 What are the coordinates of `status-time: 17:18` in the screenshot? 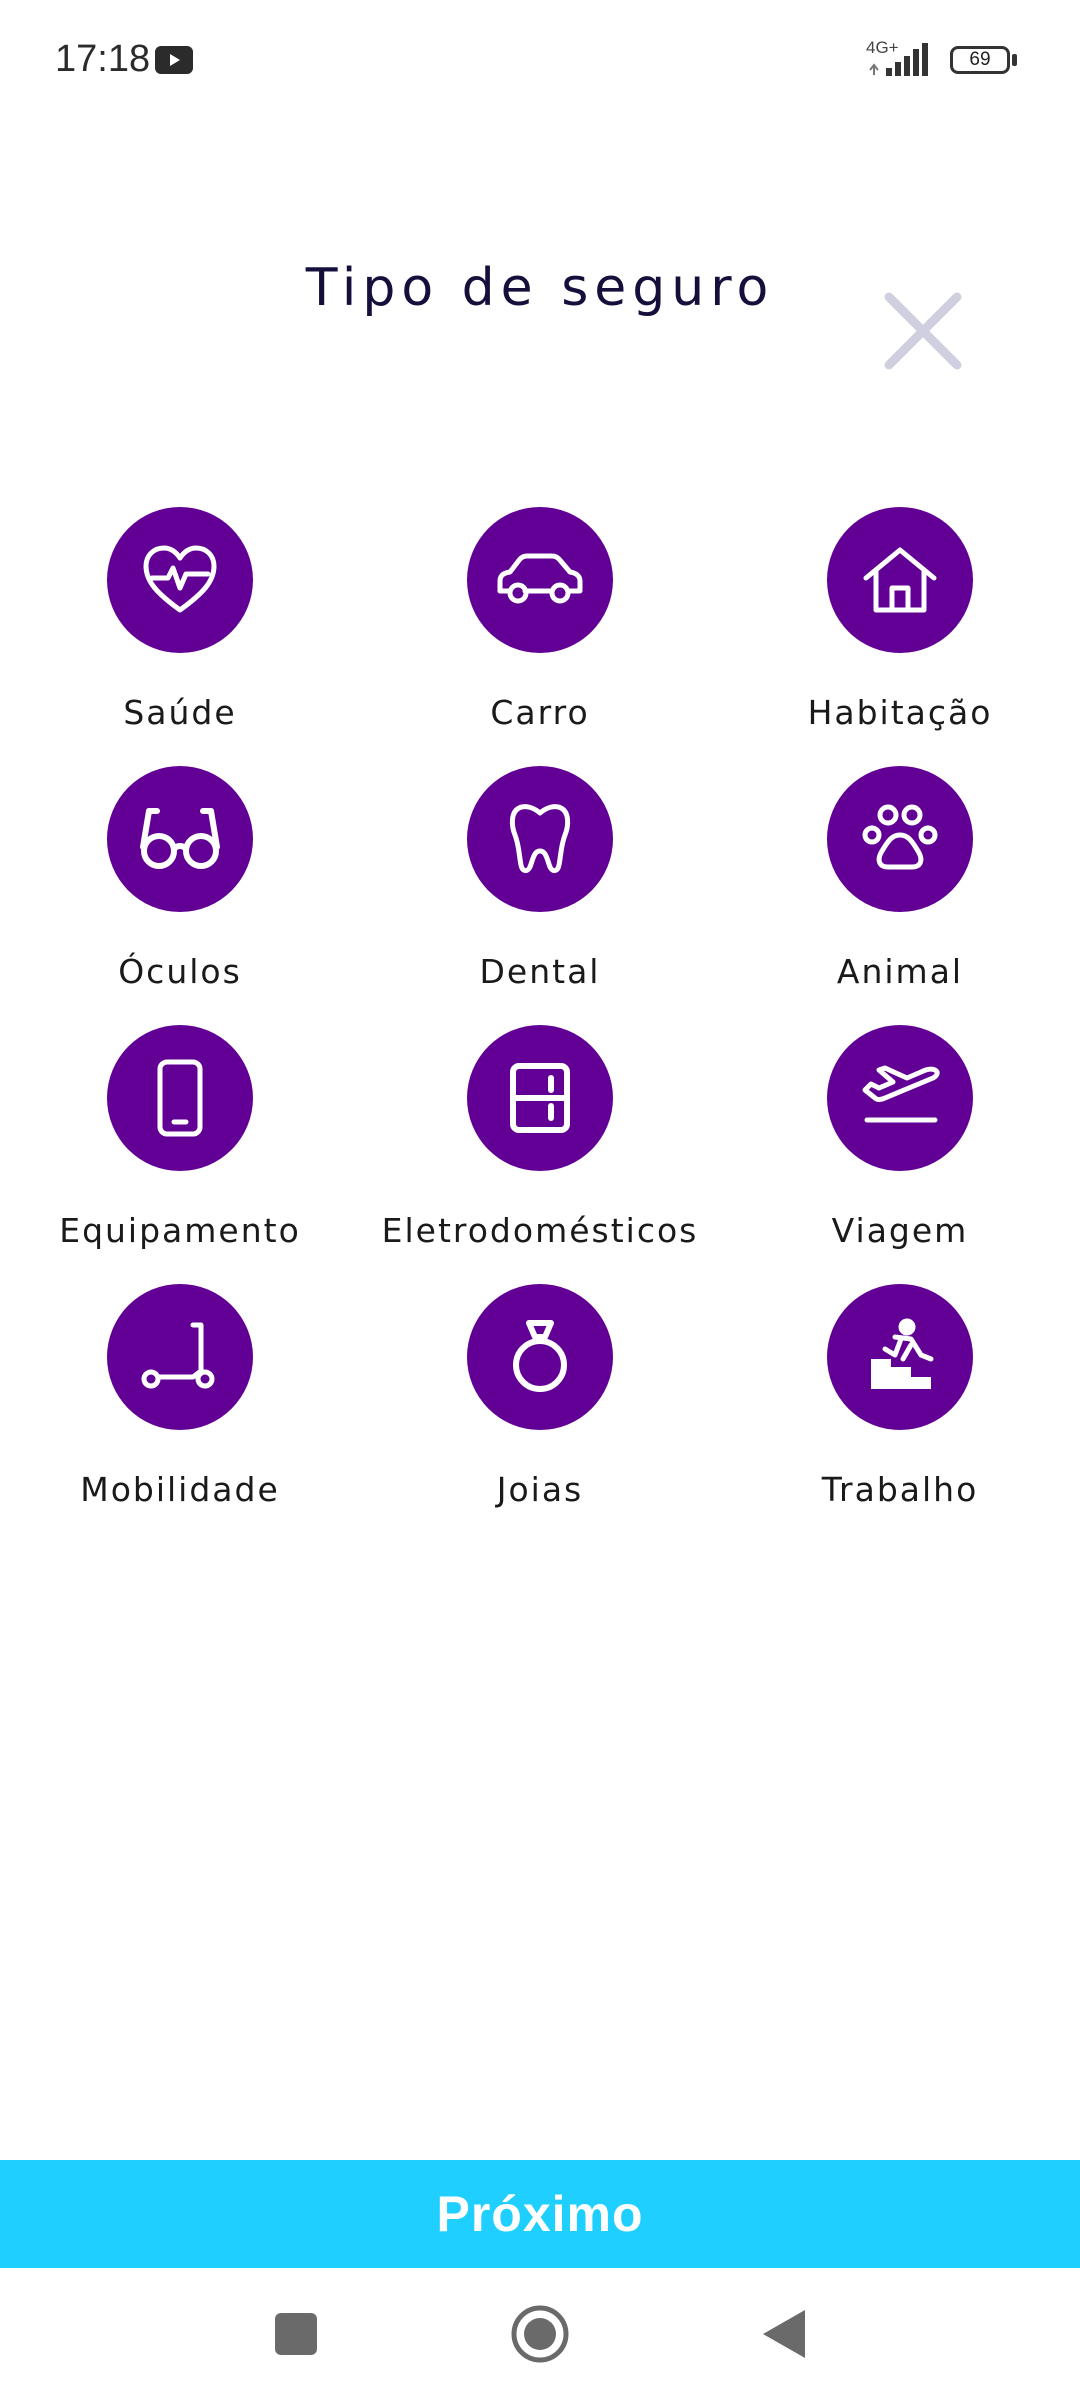 It's located at (103, 59).